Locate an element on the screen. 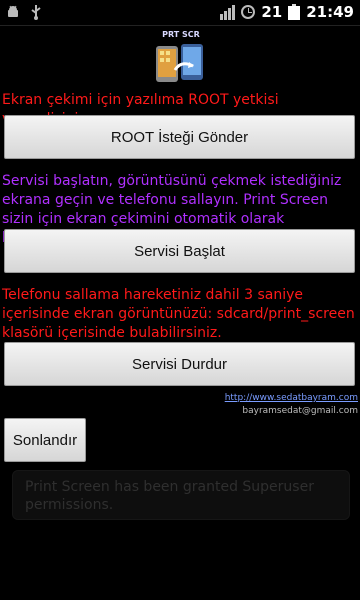 Image resolution: width=360 pixels, height=600 pixels. finish-button: Sonlandır is located at coordinates (45, 440).